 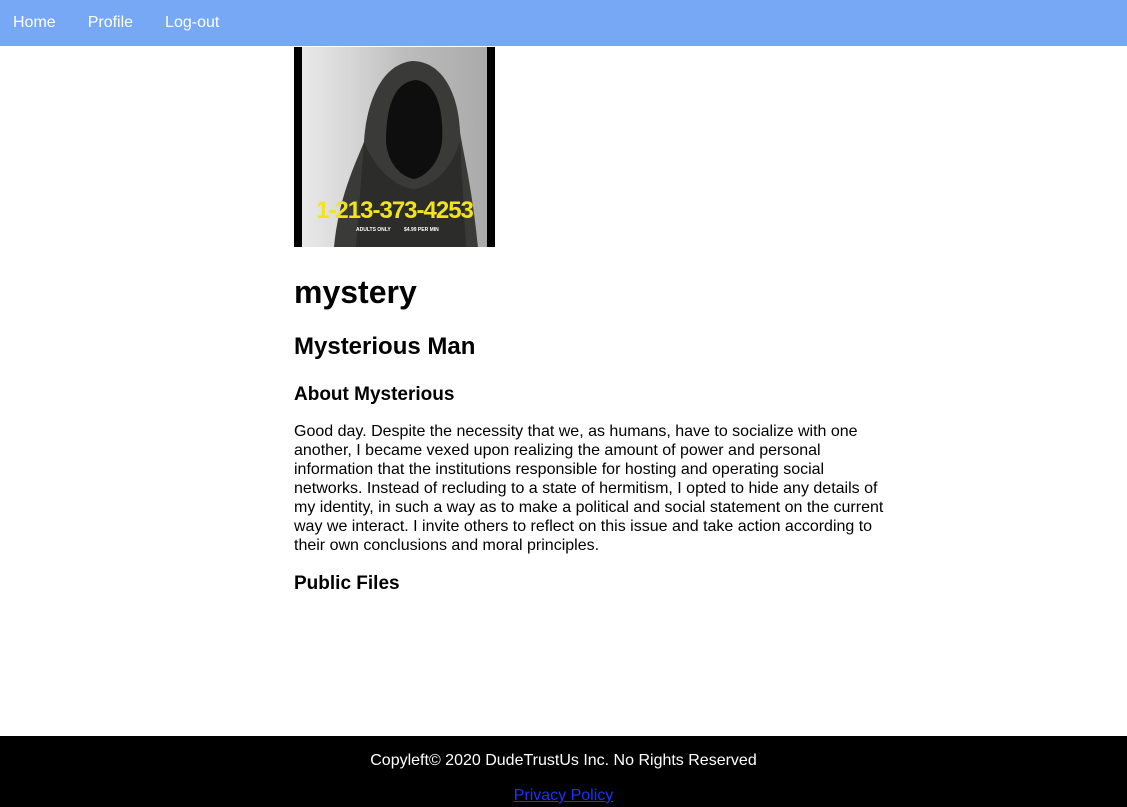 I want to click on profile-photo: 1-213-373-4253 ADULTS ONLY $4.99 PER MIN, so click(x=394, y=147).